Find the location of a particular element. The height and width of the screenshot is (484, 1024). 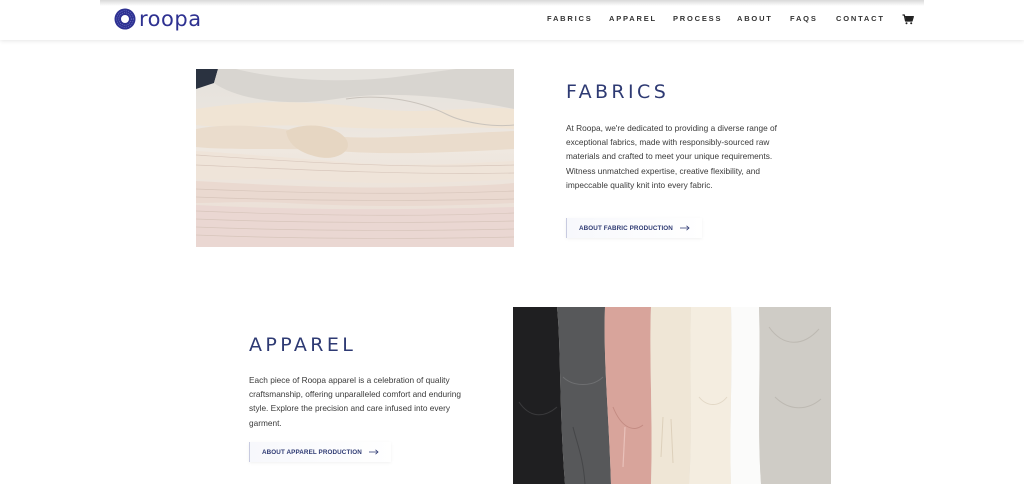

nav-about: ABOUT is located at coordinates (755, 18).